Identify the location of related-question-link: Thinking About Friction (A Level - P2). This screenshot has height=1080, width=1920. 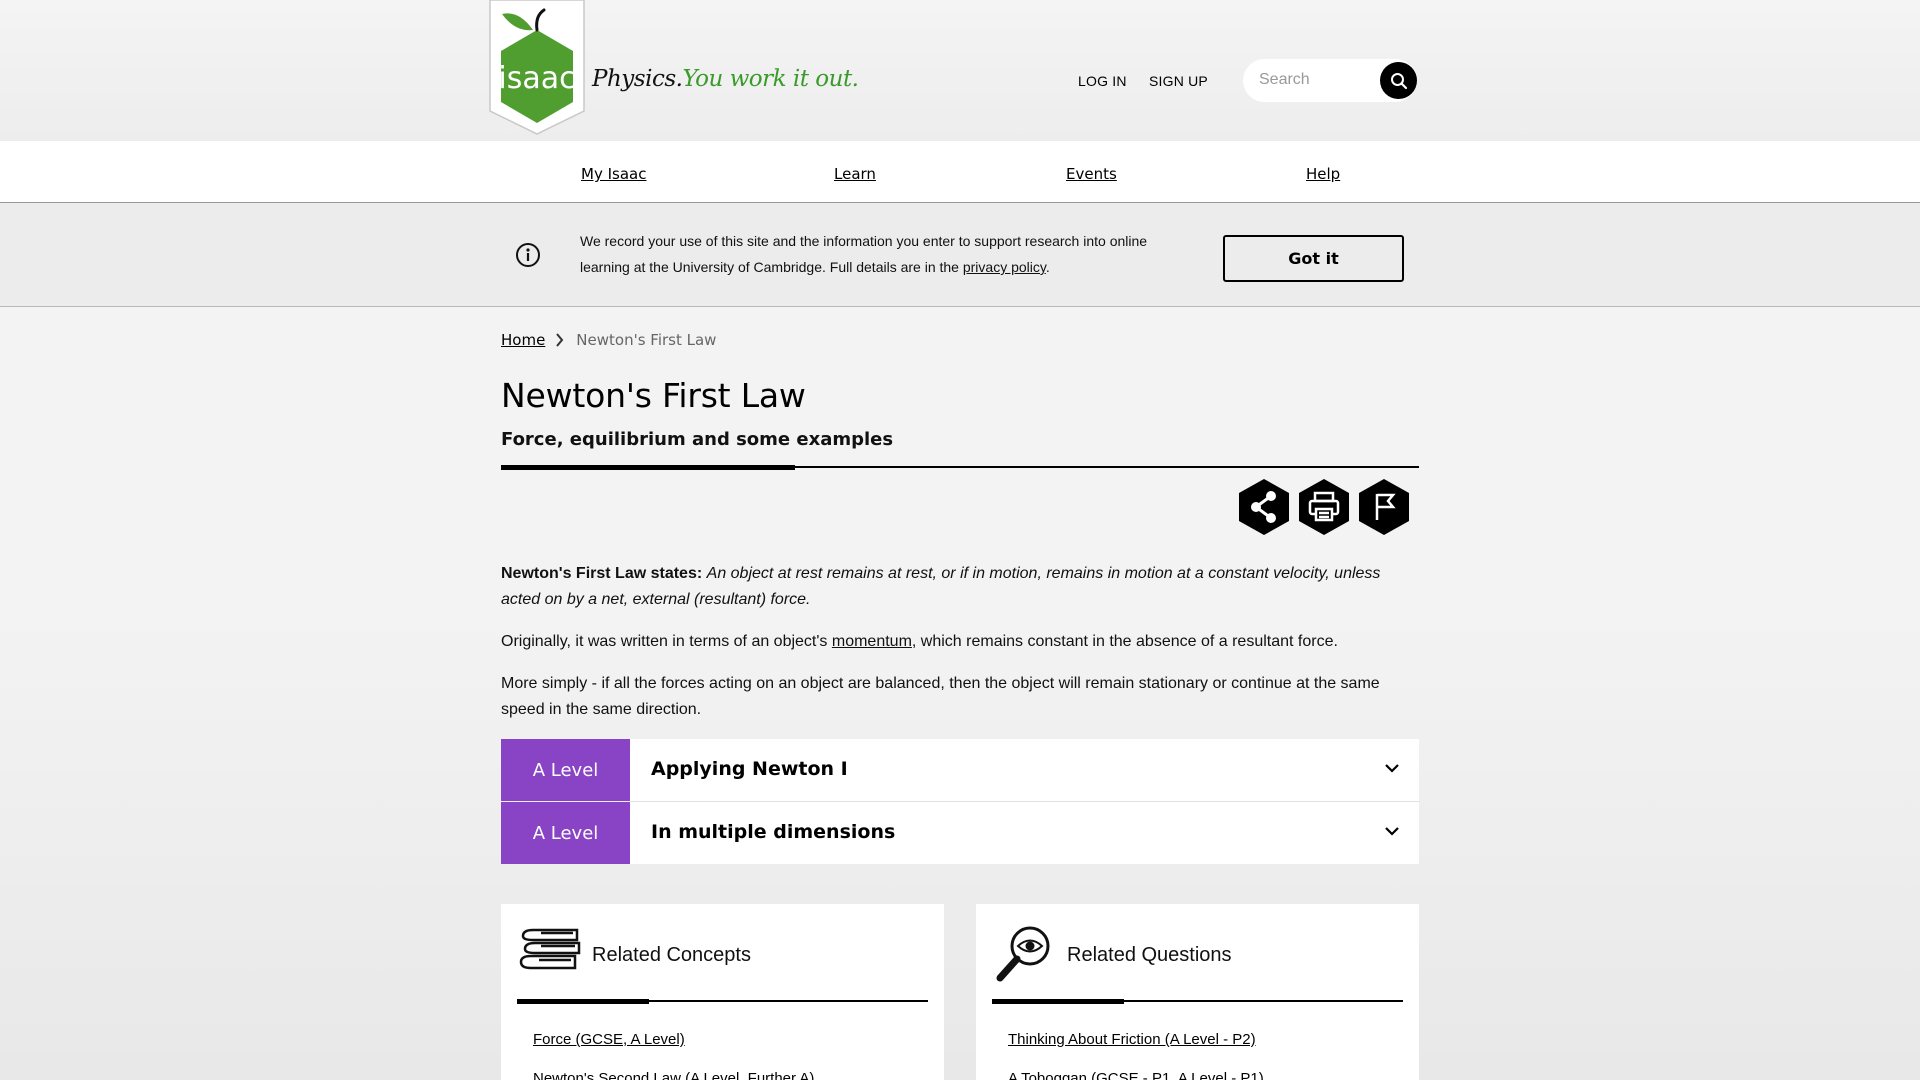
(1132, 1039).